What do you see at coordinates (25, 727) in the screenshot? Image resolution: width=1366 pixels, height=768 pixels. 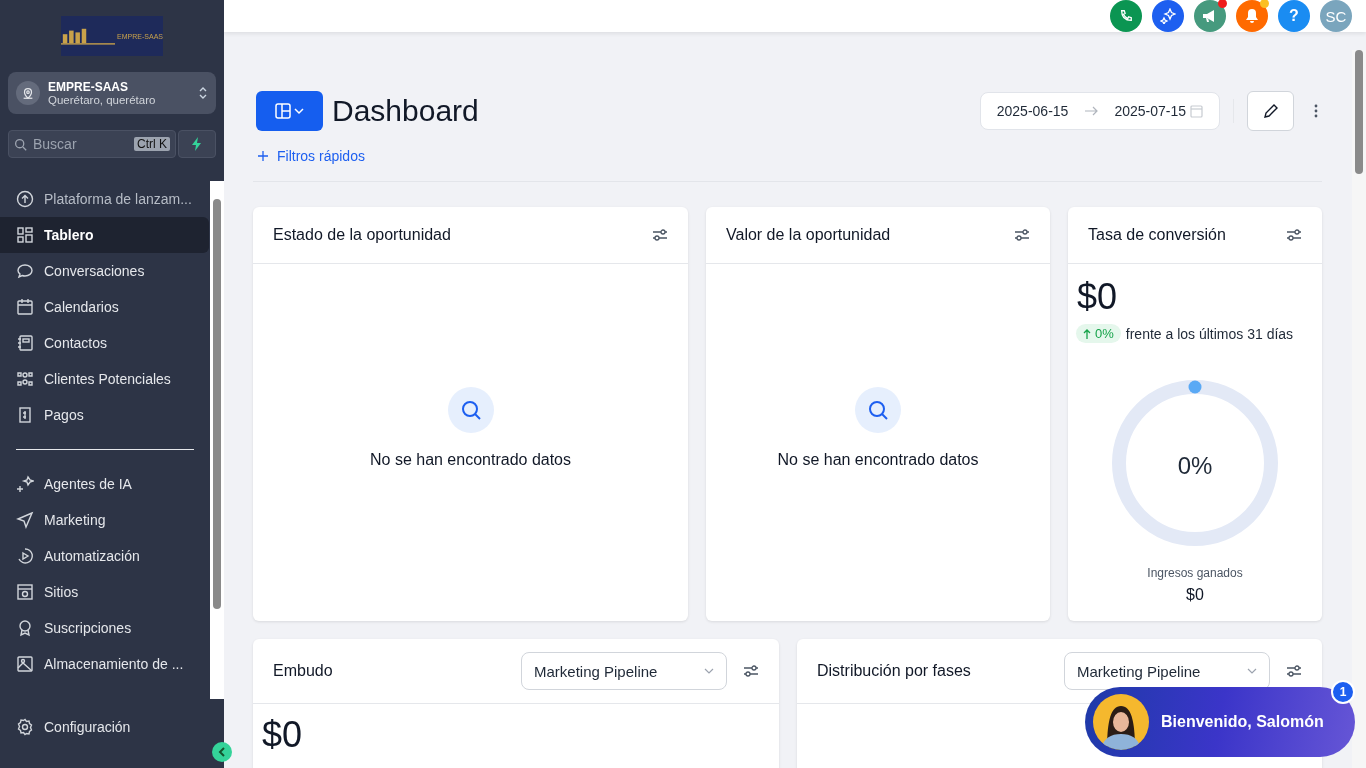 I see `settings-icon` at bounding box center [25, 727].